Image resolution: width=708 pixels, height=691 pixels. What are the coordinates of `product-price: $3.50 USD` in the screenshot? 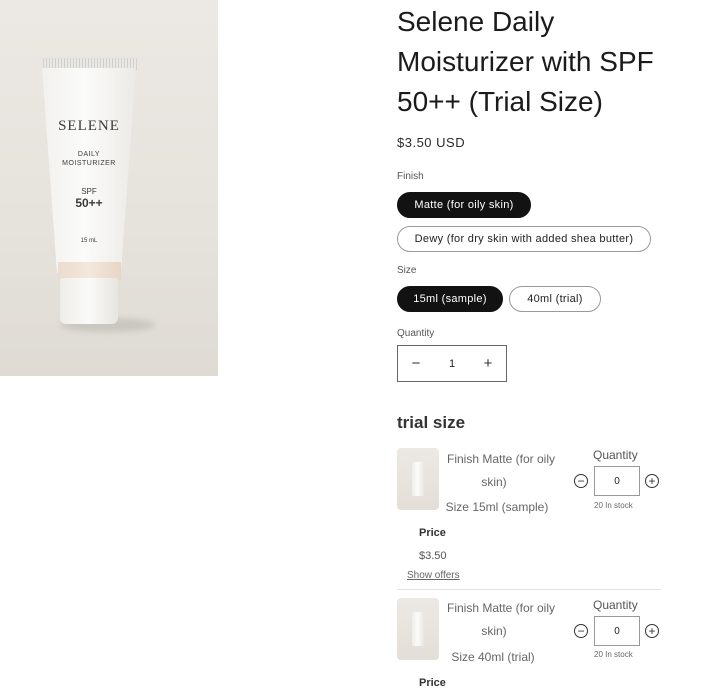 It's located at (431, 142).